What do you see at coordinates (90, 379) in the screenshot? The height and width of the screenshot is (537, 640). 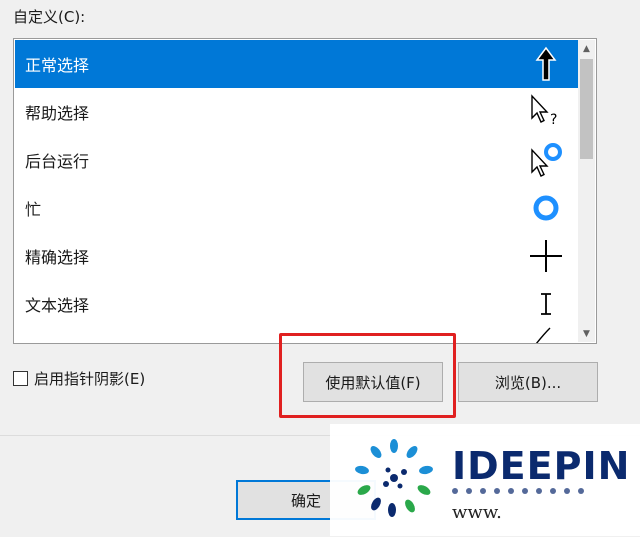 I see `pointer-shadow-label: 启用指针阴影(E)` at bounding box center [90, 379].